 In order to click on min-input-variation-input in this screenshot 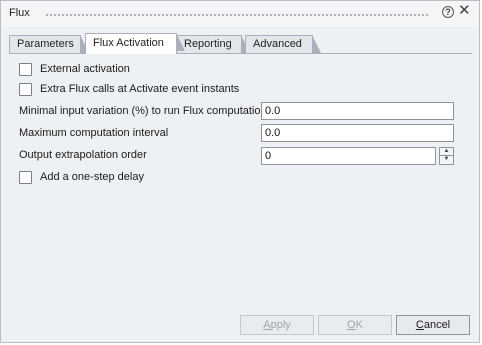, I will do `click(357, 111)`.